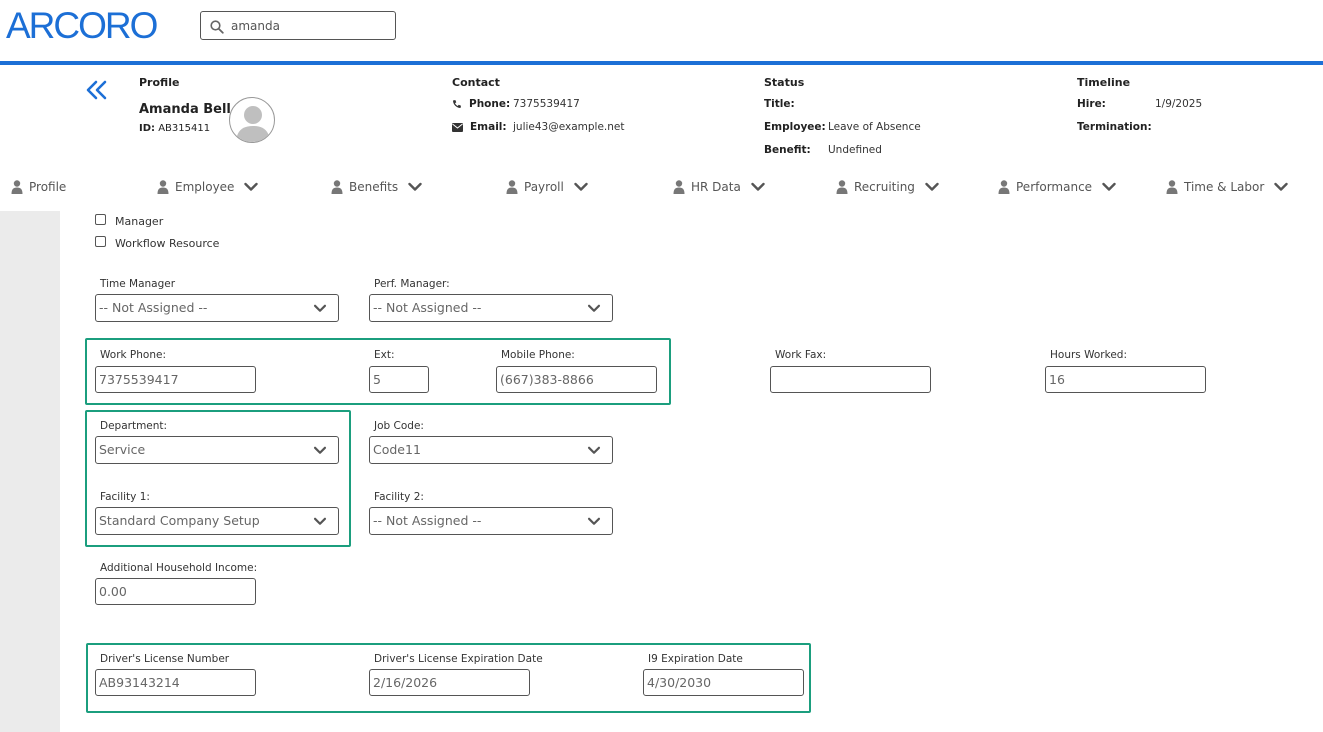 The image size is (1323, 732). I want to click on work-fax-input, so click(850, 379).